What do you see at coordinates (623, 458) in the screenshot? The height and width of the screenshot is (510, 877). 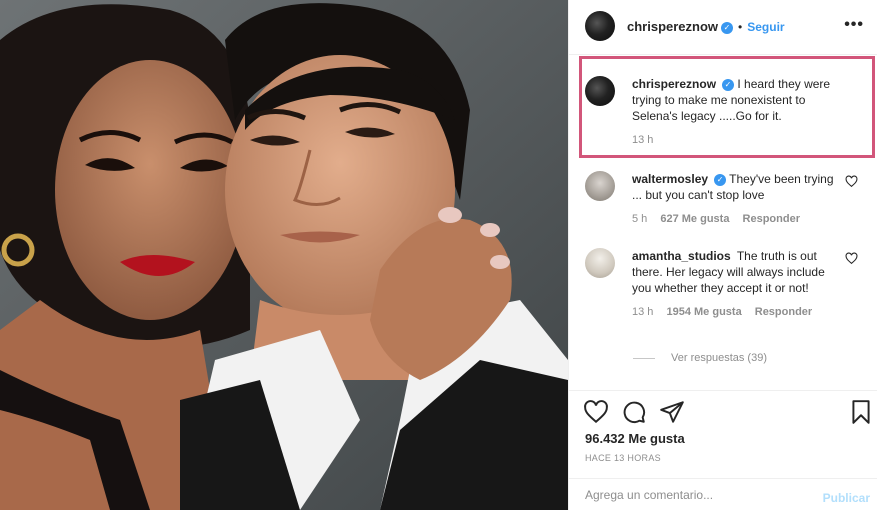 I see `post-timestamp: HACE 13 HORAS` at bounding box center [623, 458].